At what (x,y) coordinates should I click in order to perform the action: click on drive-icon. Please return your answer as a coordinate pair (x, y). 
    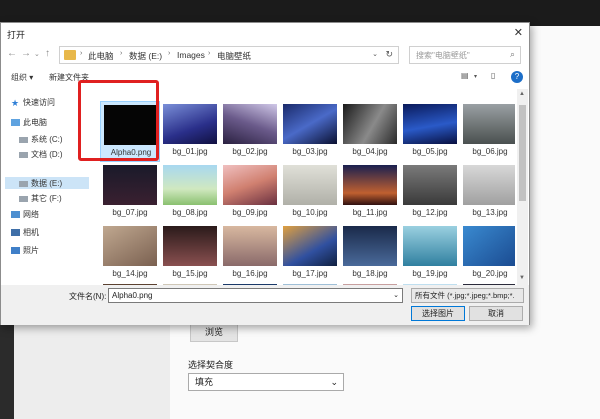
    Looking at the image, I should click on (23, 140).